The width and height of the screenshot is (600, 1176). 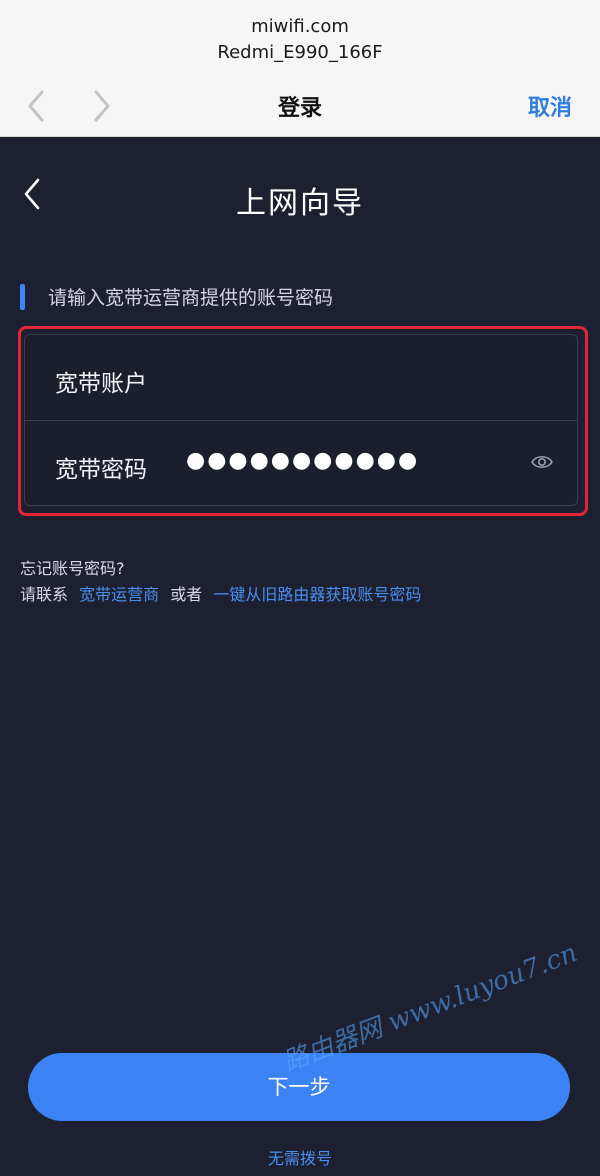 What do you see at coordinates (299, 108) in the screenshot?
I see `browser-title: 登录` at bounding box center [299, 108].